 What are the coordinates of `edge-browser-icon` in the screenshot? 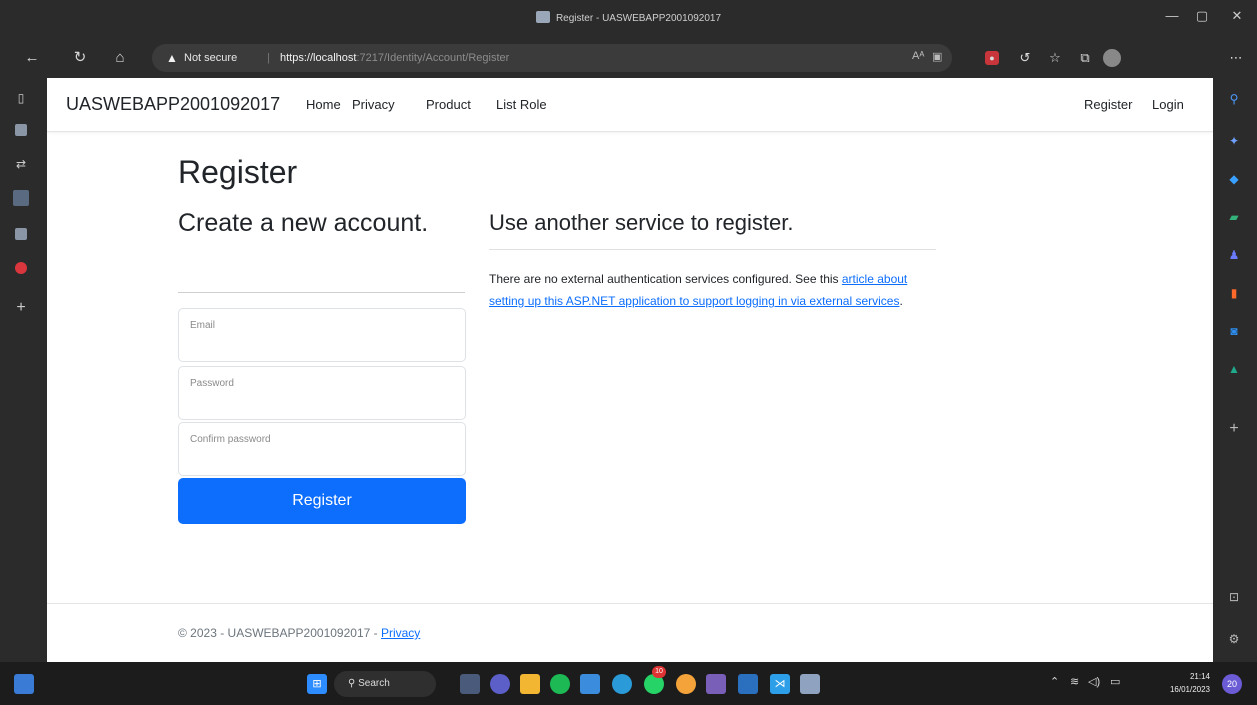 It's located at (622, 684).